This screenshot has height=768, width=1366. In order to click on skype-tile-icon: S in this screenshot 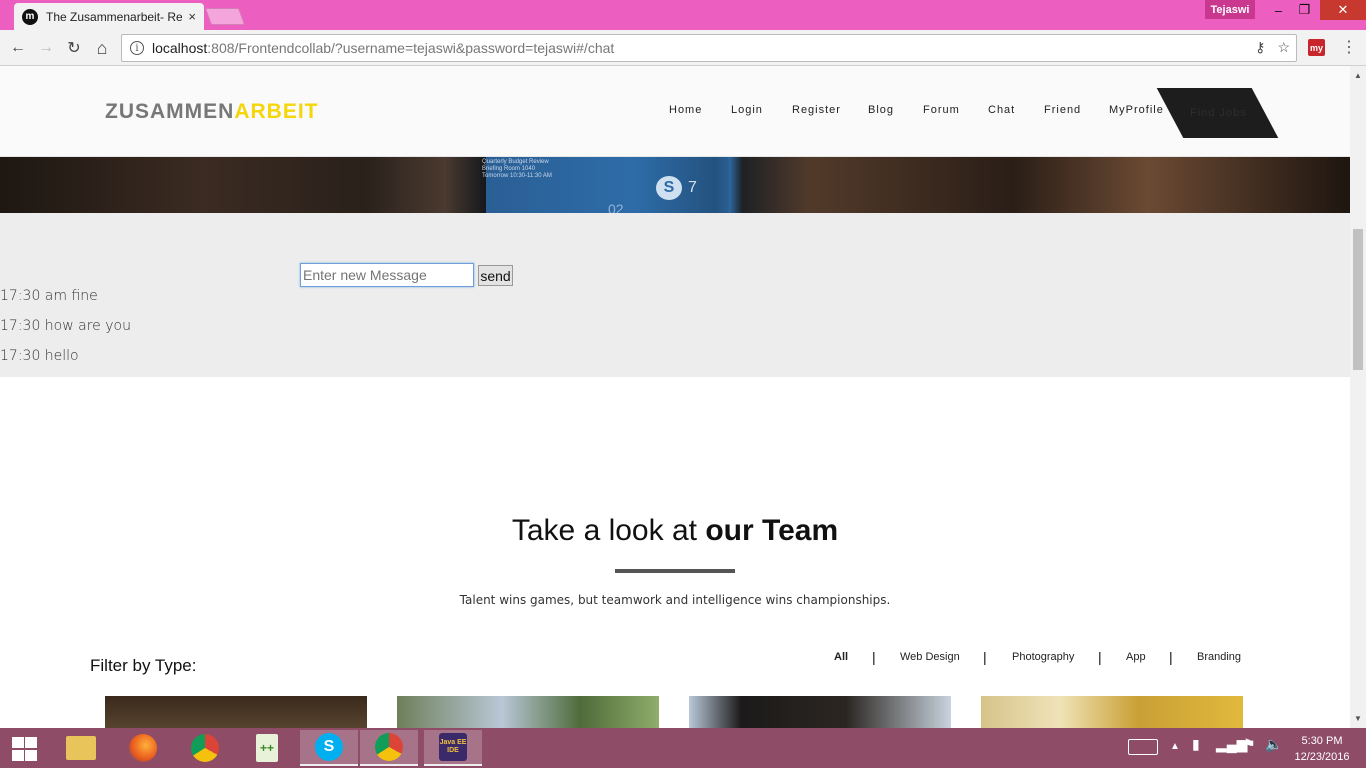, I will do `click(669, 188)`.